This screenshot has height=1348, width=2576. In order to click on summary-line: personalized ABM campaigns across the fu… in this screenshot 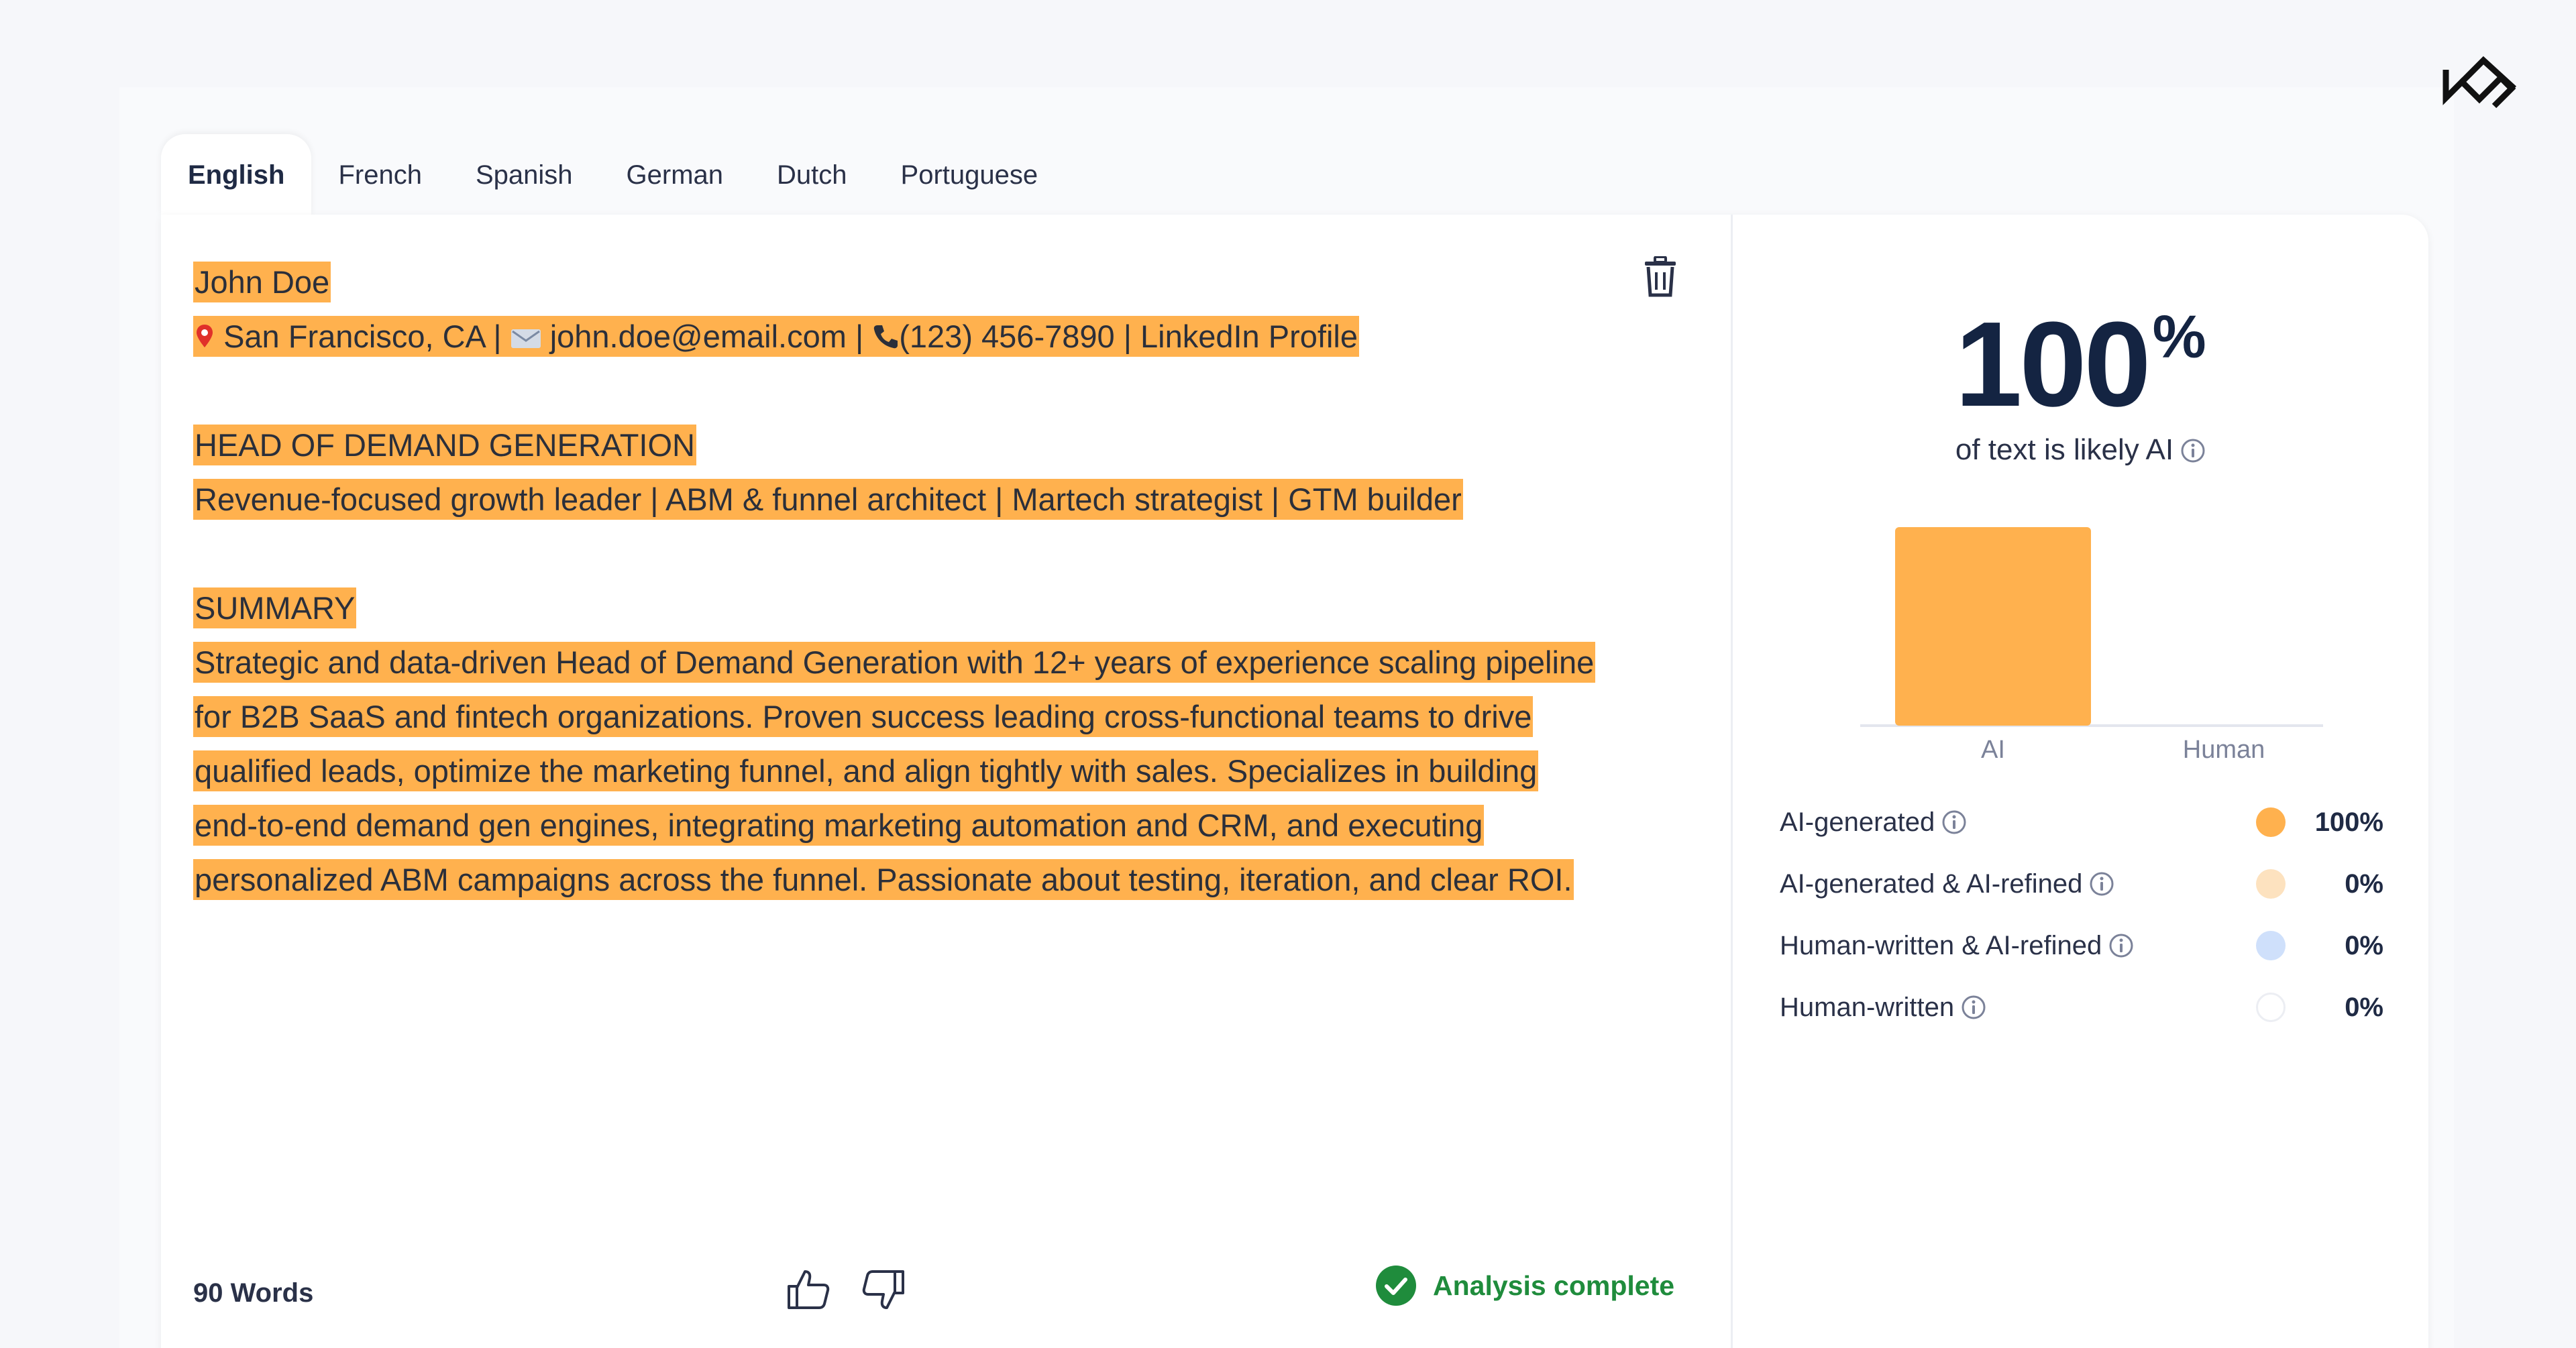, I will do `click(883, 879)`.